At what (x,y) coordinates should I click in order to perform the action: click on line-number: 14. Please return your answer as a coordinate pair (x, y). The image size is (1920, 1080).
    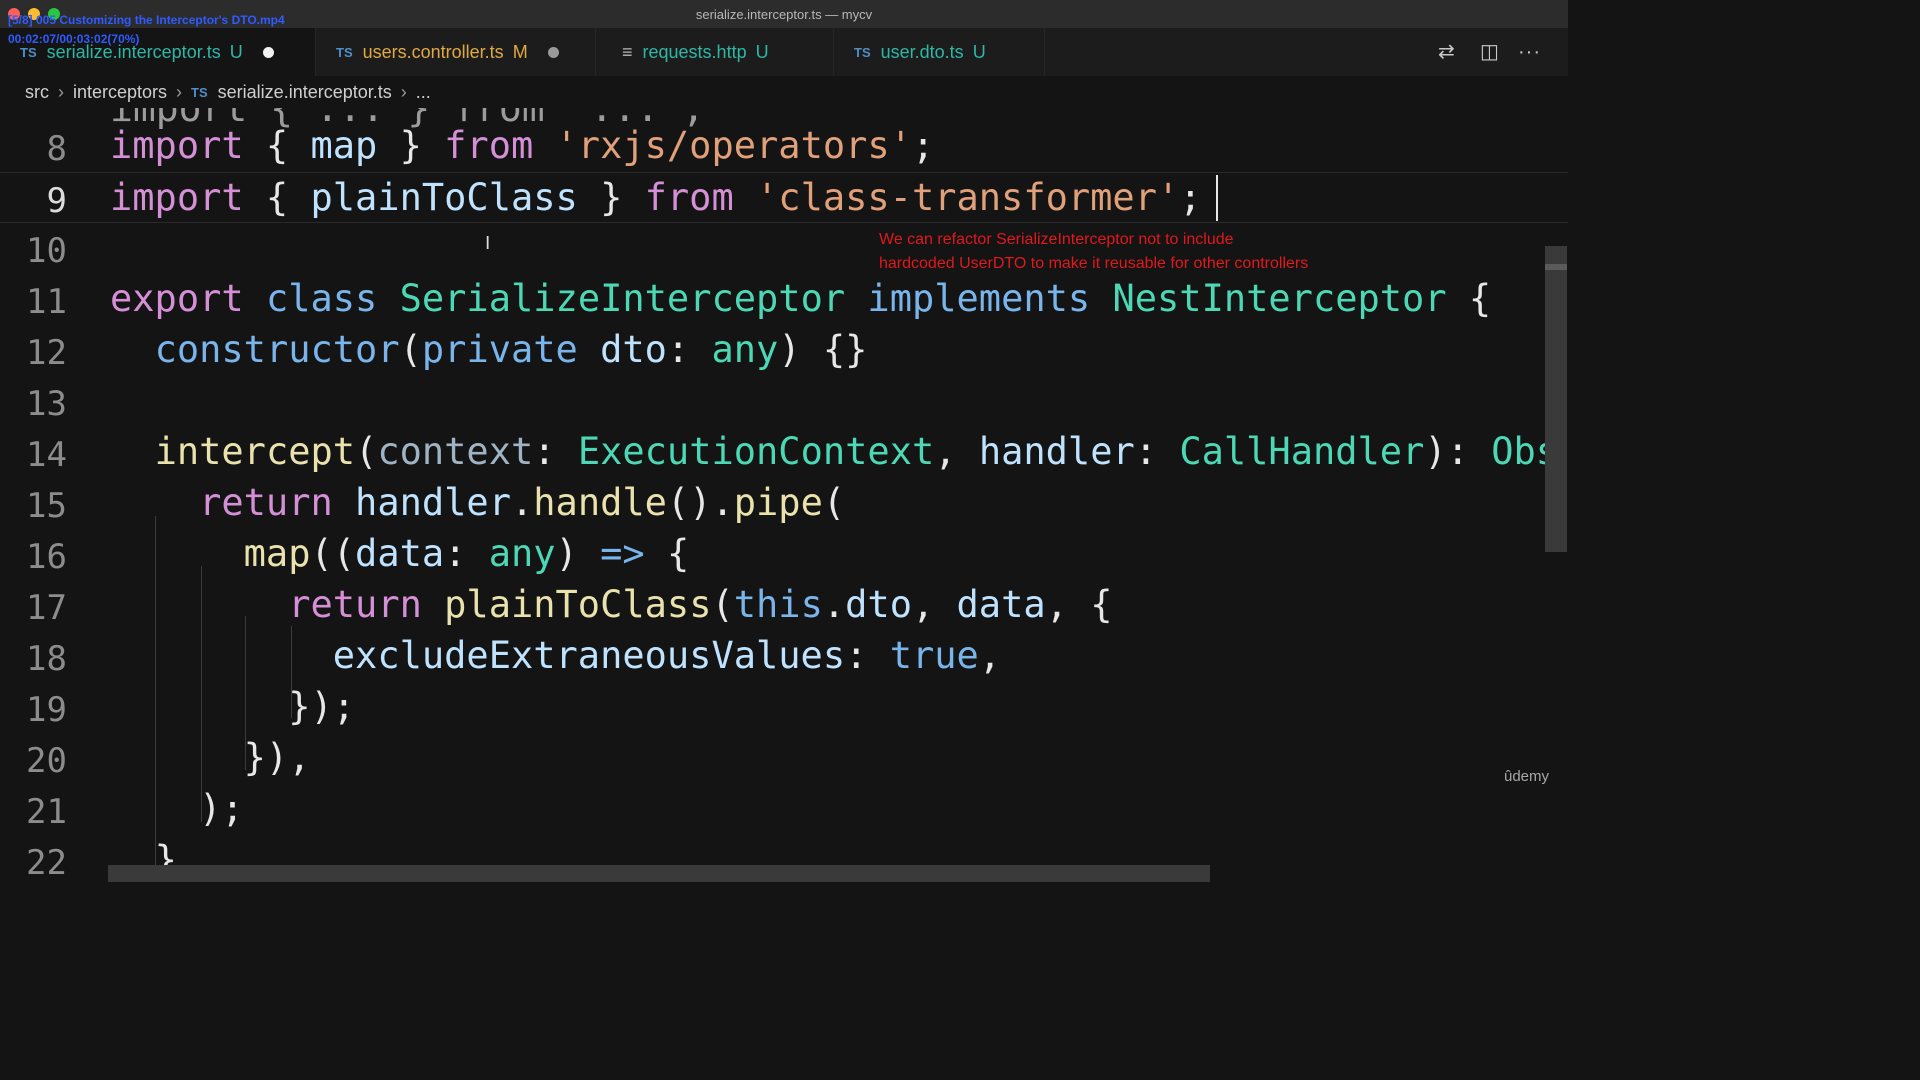
    Looking at the image, I should click on (46, 455).